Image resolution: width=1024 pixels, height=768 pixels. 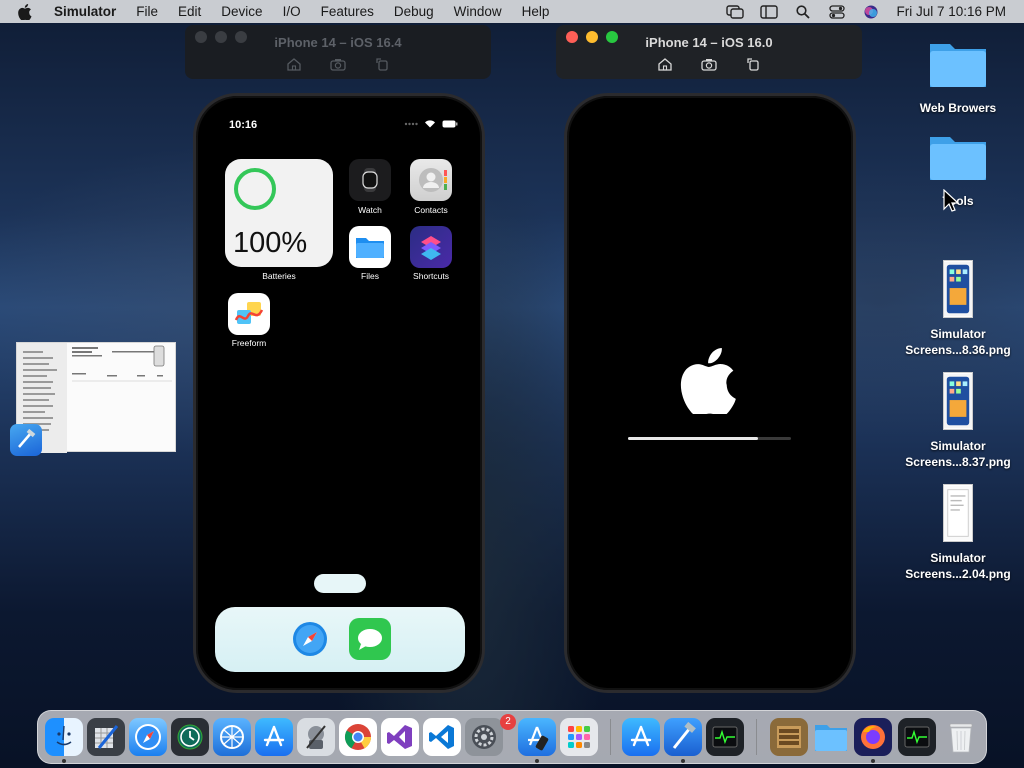 What do you see at coordinates (26, 440) in the screenshot?
I see `xcode-icon` at bounding box center [26, 440].